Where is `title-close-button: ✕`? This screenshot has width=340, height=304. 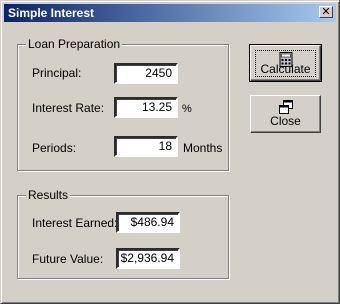
title-close-button: ✕ is located at coordinates (326, 12).